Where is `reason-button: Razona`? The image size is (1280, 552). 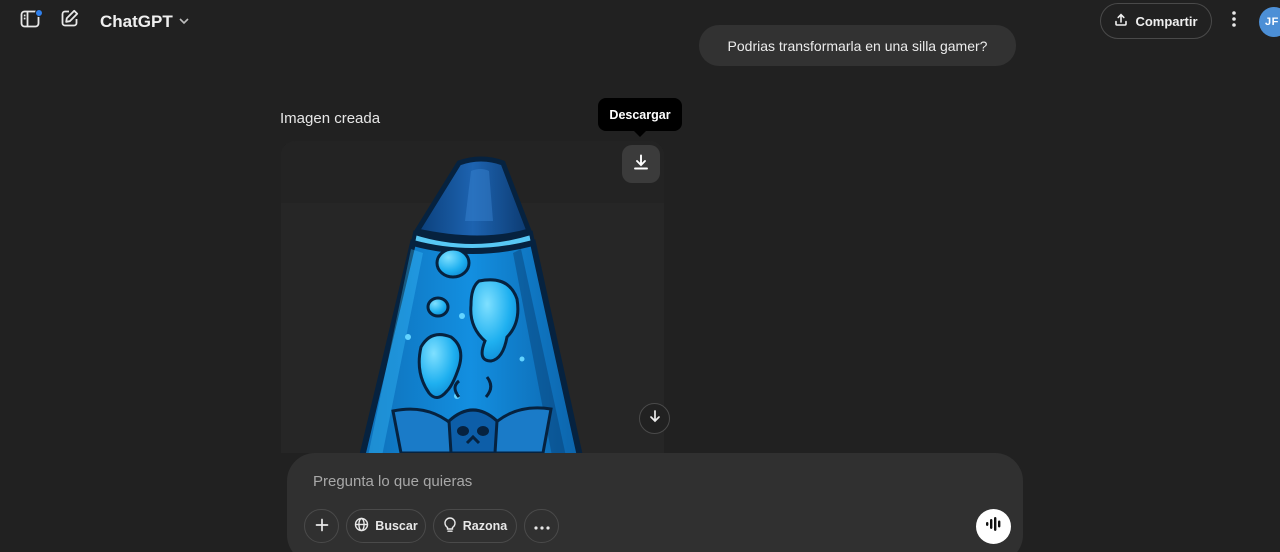
reason-button: Razona is located at coordinates (475, 526).